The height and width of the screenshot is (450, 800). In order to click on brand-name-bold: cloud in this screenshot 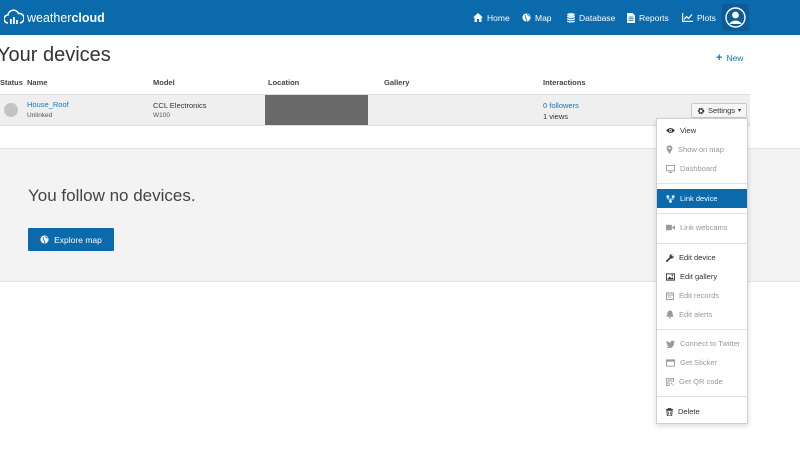, I will do `click(88, 18)`.